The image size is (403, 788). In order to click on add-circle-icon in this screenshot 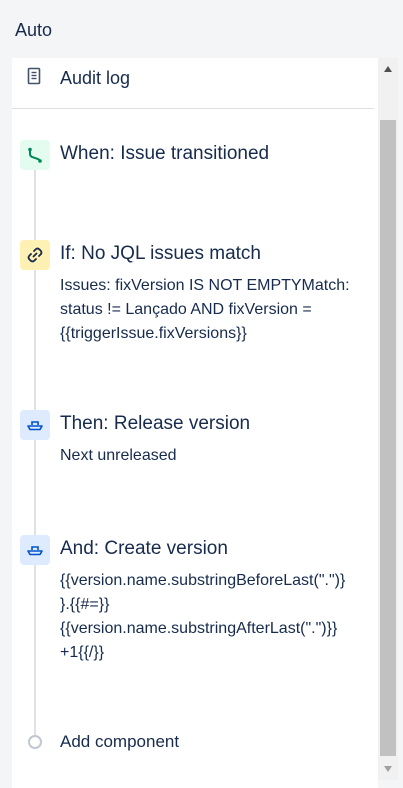, I will do `click(35, 742)`.